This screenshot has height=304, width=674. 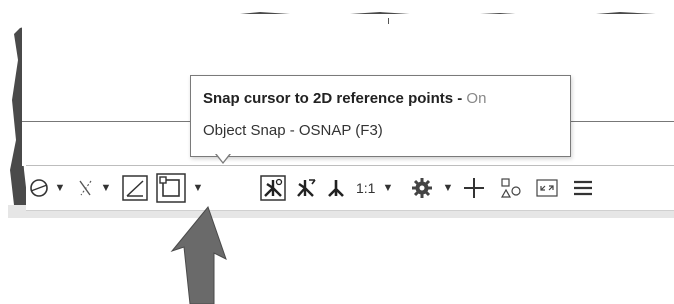 I want to click on crosshair-plus-icon, so click(x=474, y=188).